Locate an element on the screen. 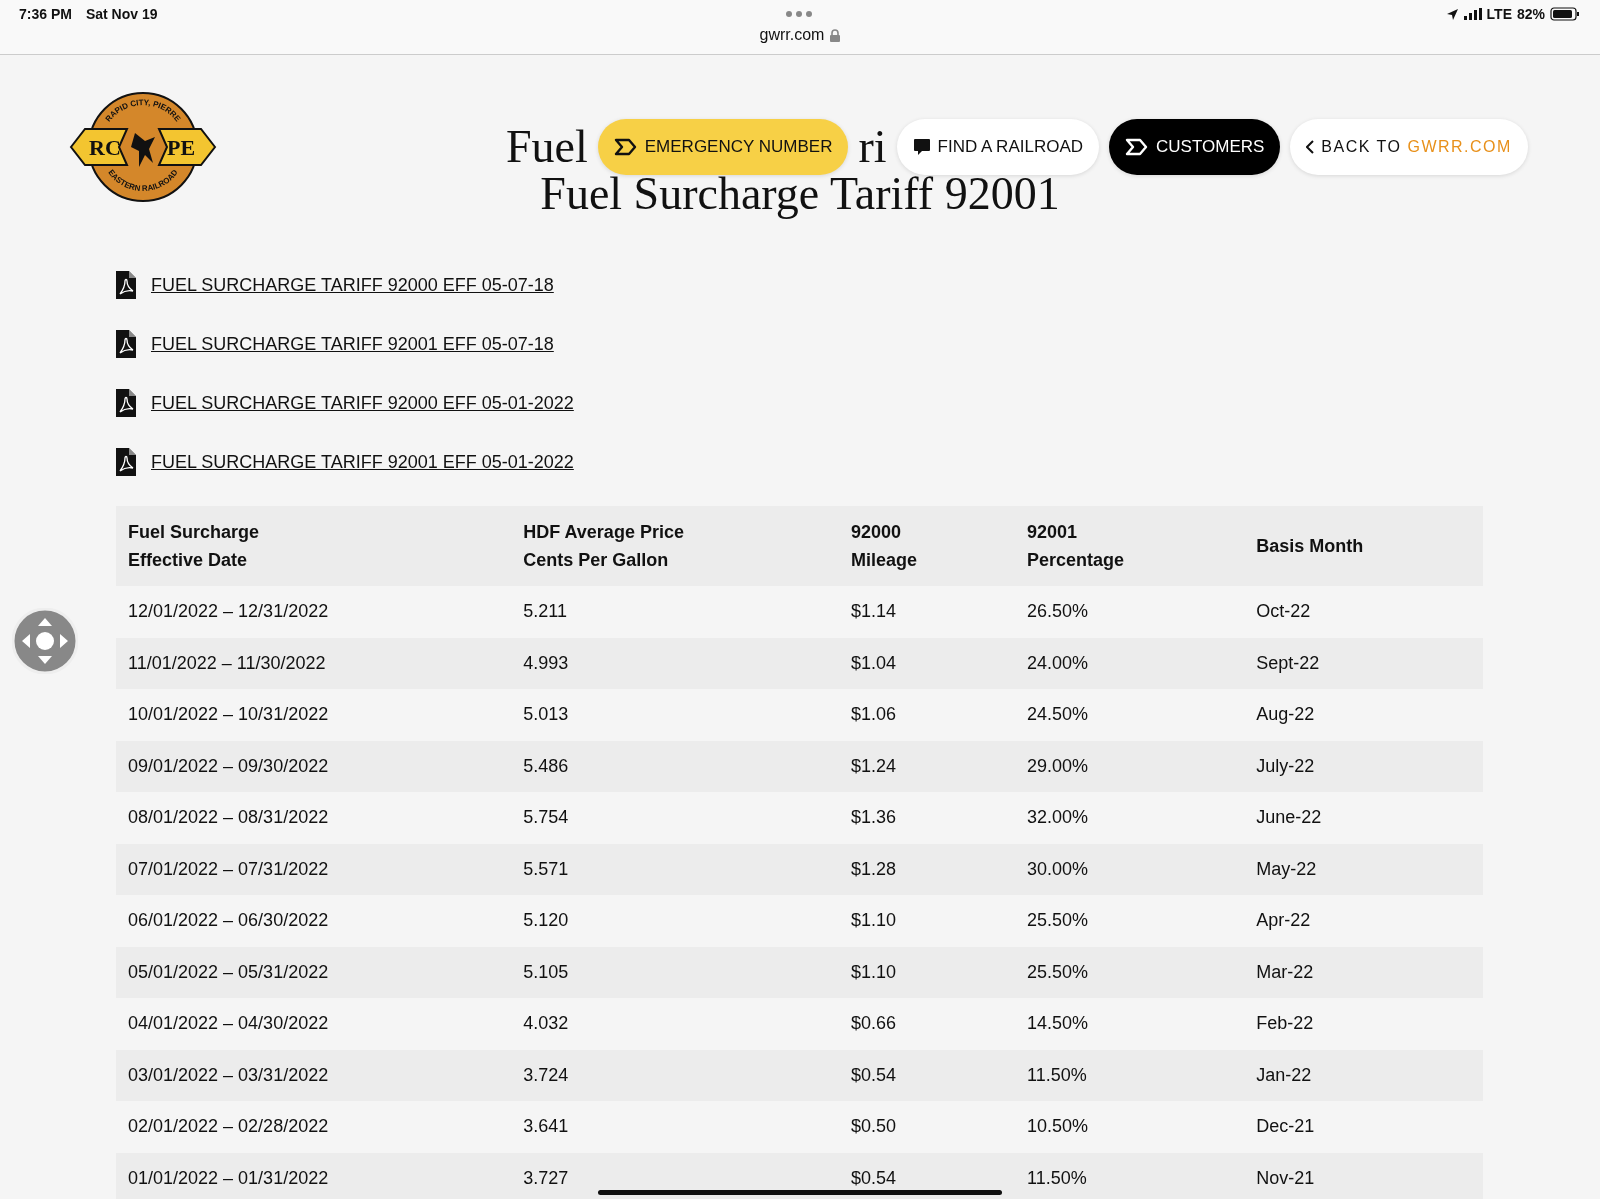  table-cell: 26.50% is located at coordinates (1130, 612).